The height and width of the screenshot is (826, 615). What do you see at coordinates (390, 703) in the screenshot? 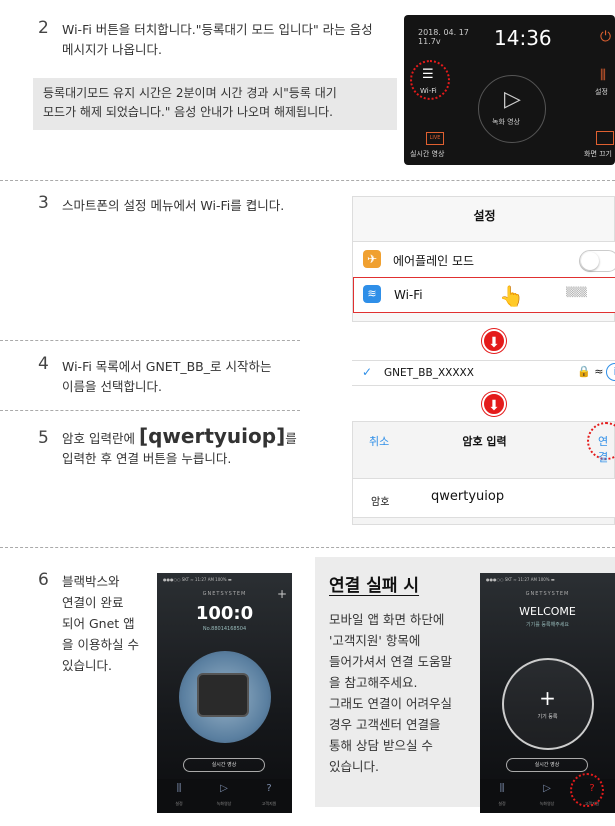
I see `failure-line: 그래도 연결이 어려우실` at bounding box center [390, 703].